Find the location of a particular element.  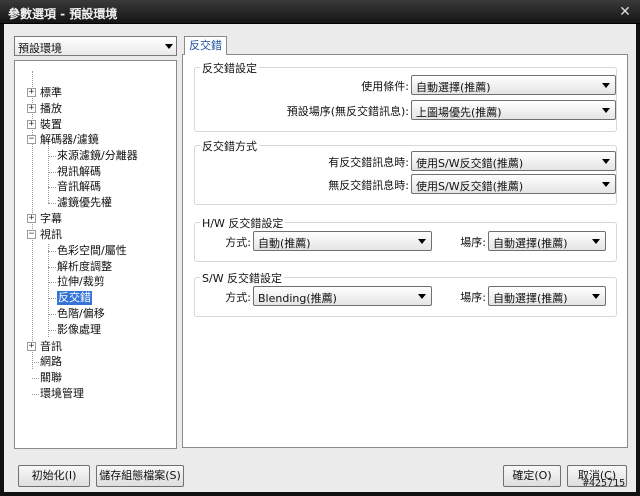

group-title: 反交錯方式 is located at coordinates (229, 146).